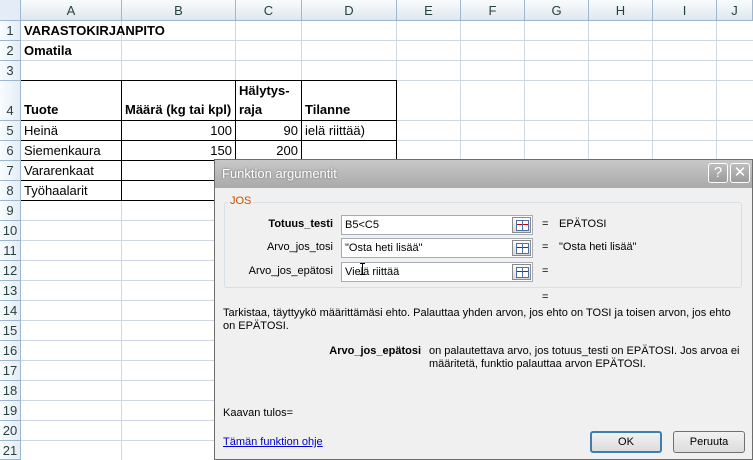 Image resolution: width=753 pixels, height=460 pixels. What do you see at coordinates (10, 10) in the screenshot?
I see `select-all-corner` at bounding box center [10, 10].